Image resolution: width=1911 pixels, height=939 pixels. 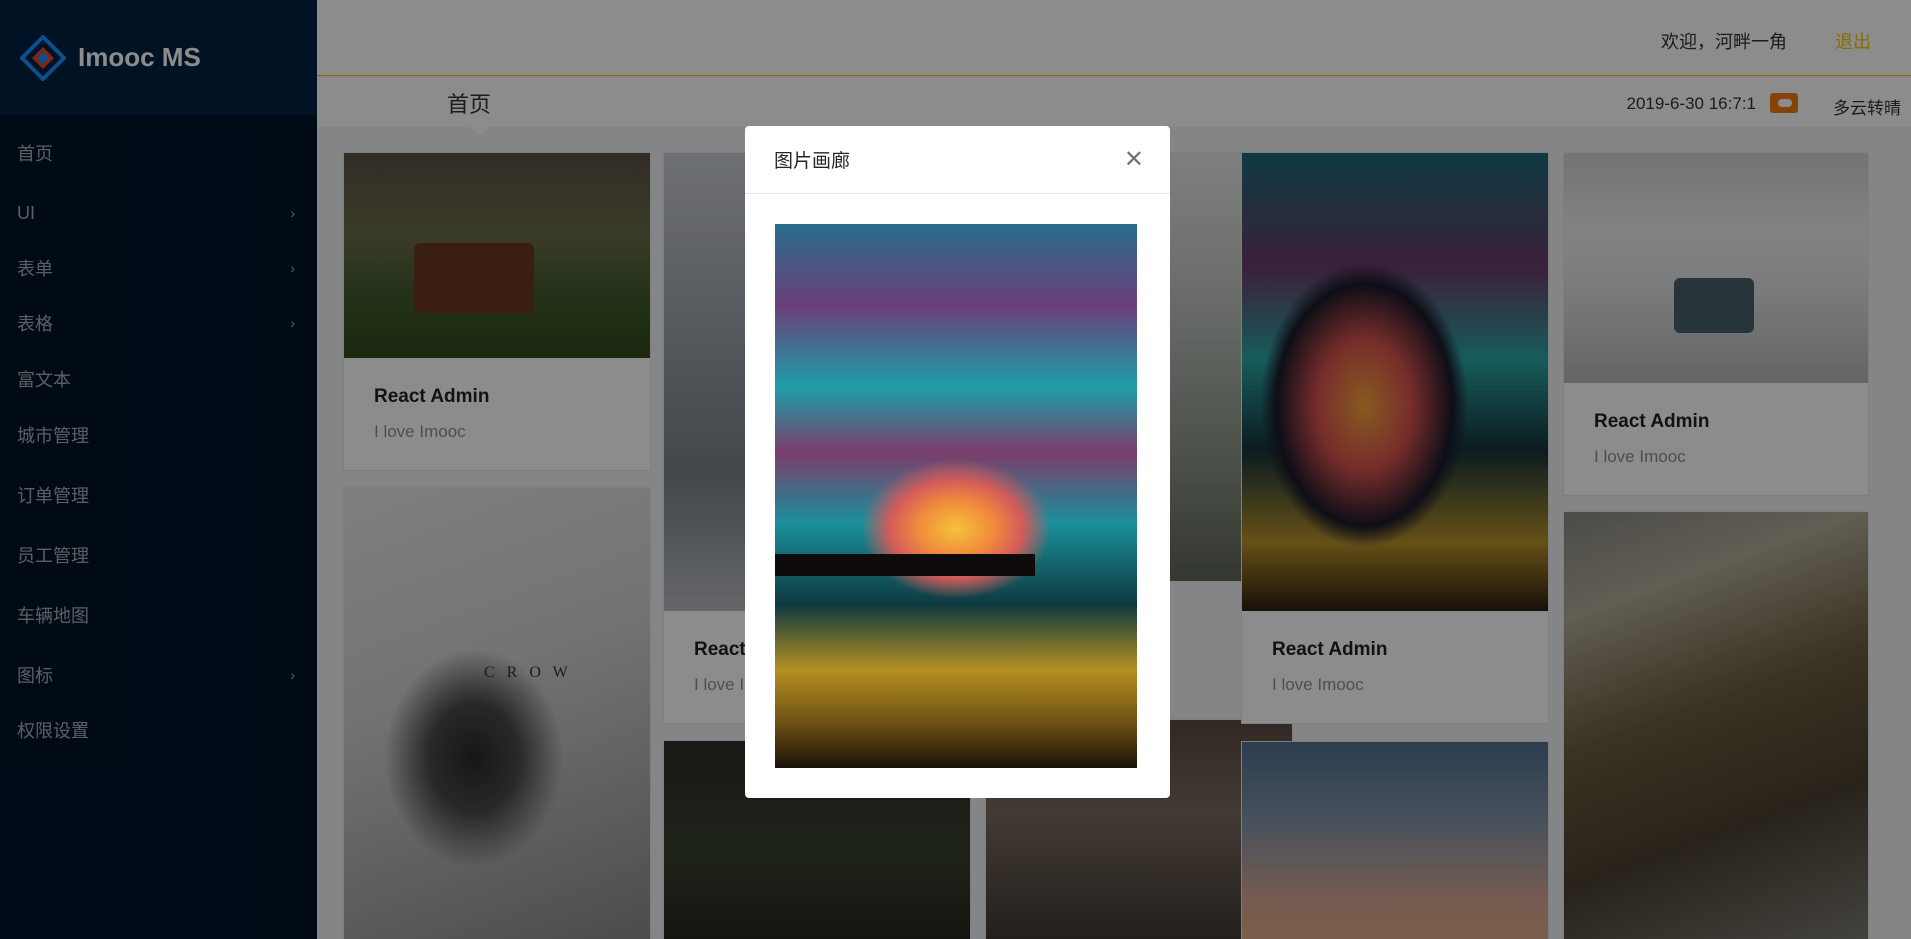 What do you see at coordinates (1134, 160) in the screenshot?
I see `close-icon: ✕` at bounding box center [1134, 160].